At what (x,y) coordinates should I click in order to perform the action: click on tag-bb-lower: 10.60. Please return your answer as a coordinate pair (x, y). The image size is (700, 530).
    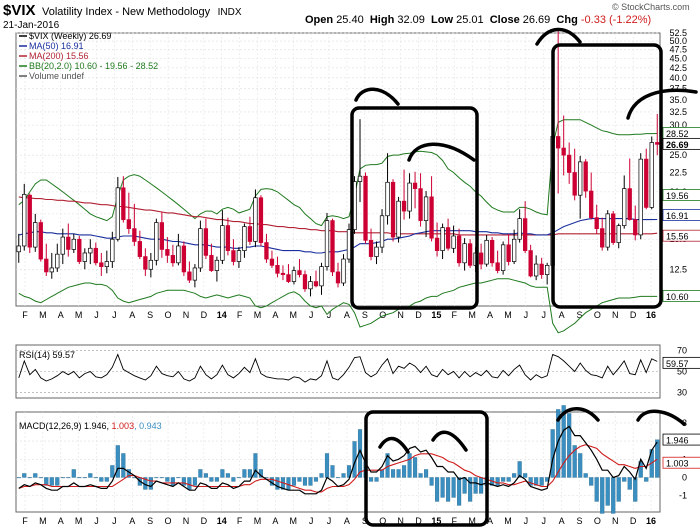
    Looking at the image, I should click on (677, 297).